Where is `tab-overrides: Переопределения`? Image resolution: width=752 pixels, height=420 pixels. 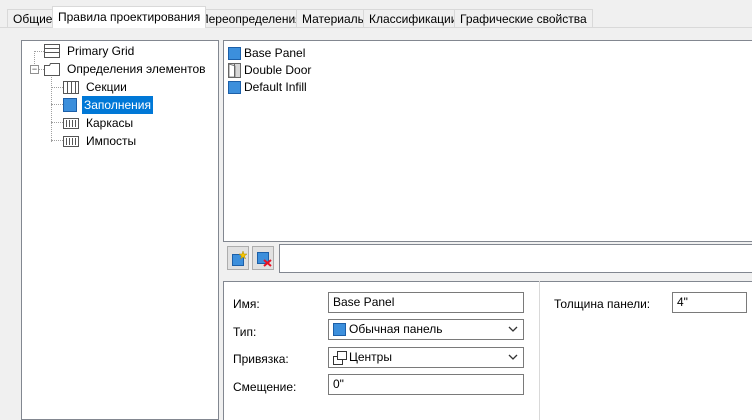
tab-overrides: Переопределения is located at coordinates (251, 18).